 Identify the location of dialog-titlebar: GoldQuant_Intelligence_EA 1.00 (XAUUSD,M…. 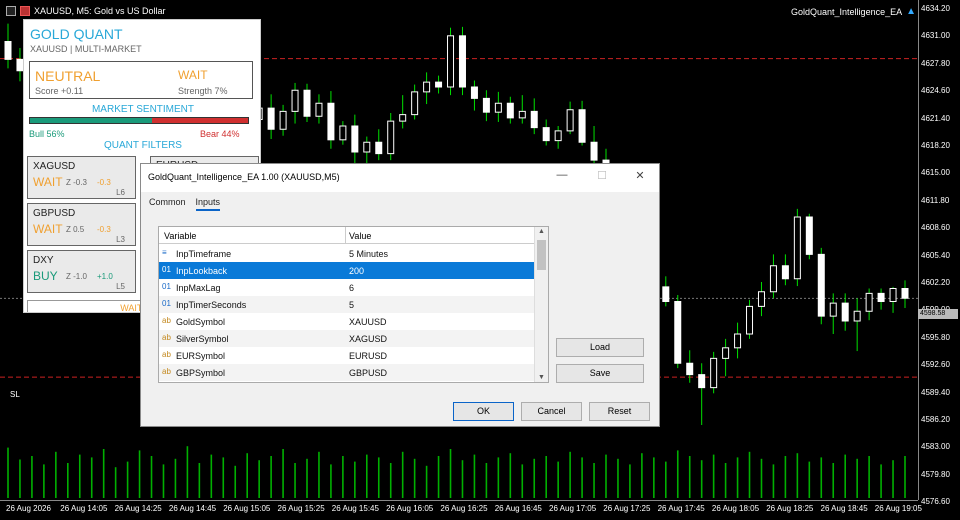
(400, 178).